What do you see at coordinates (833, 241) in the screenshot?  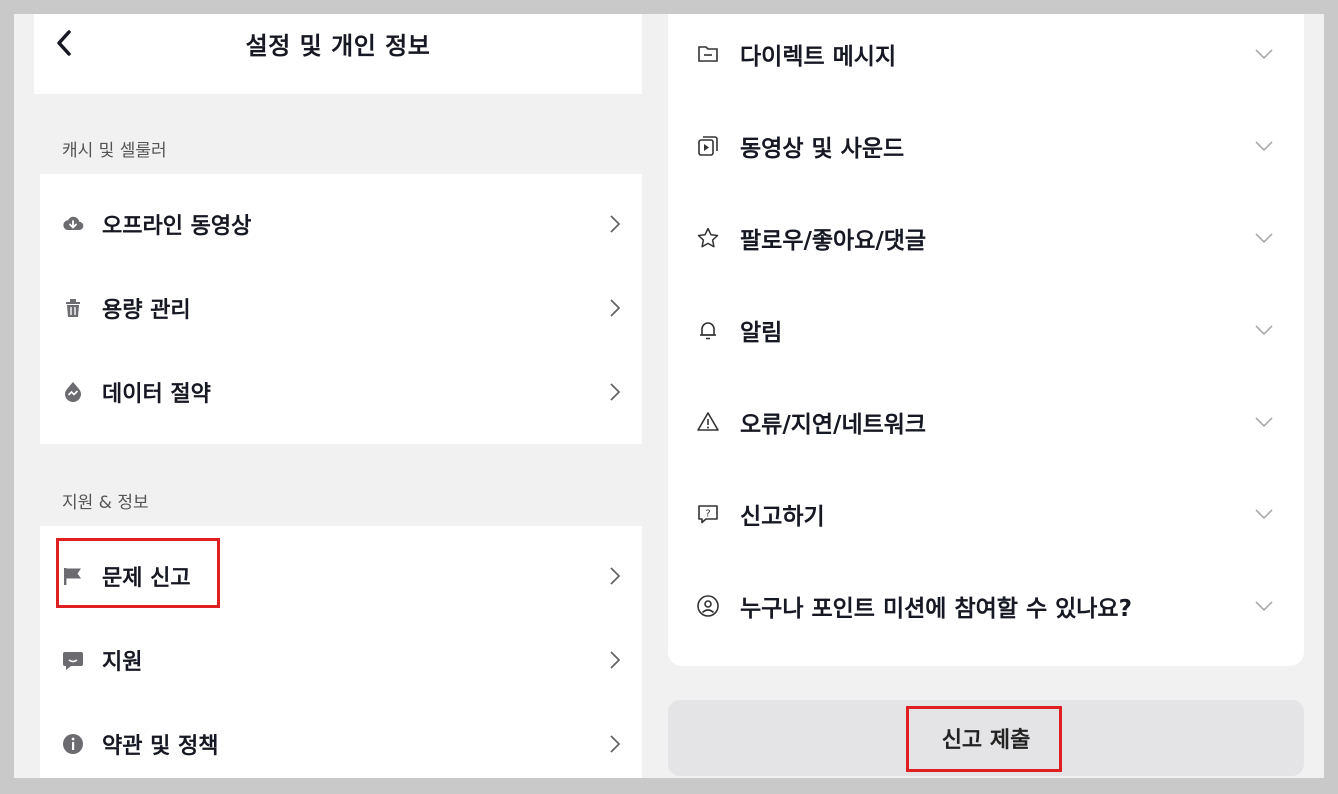 I see `faq-item-label: 팔로우/좋아요/댓글` at bounding box center [833, 241].